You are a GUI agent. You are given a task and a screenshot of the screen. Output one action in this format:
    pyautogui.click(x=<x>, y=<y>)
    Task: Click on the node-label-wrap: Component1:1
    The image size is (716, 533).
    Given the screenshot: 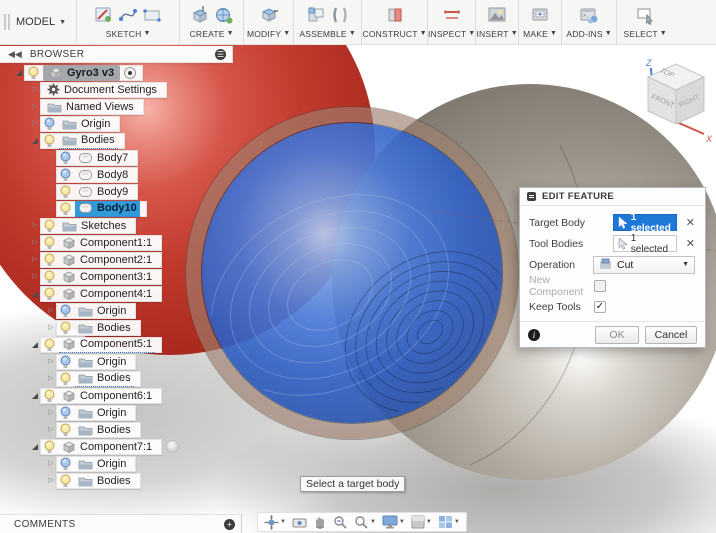 What is the action you would take?
    pyautogui.click(x=107, y=243)
    